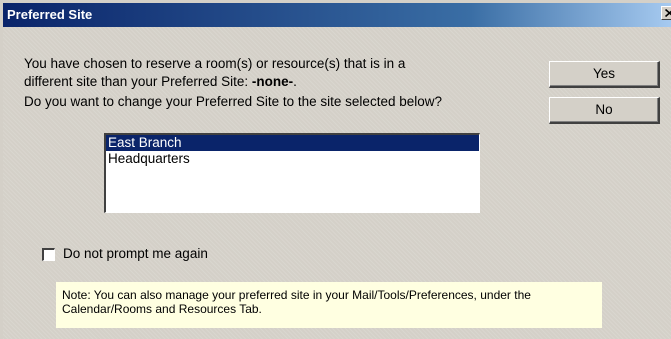 Image resolution: width=671 pixels, height=339 pixels. Describe the element at coordinates (50, 14) in the screenshot. I see `dialog-title: Preferred Site` at that location.